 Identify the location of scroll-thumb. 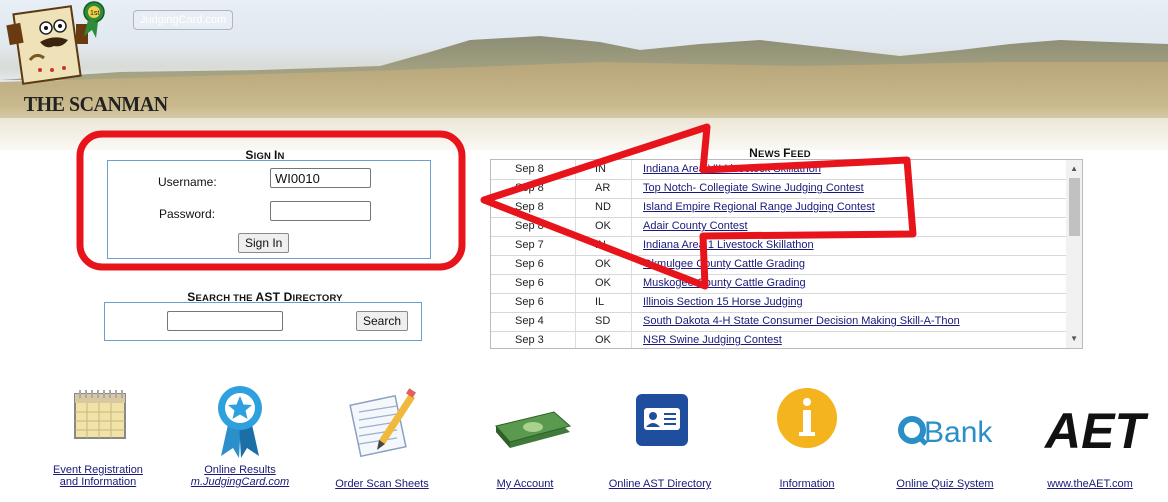
(1074, 207).